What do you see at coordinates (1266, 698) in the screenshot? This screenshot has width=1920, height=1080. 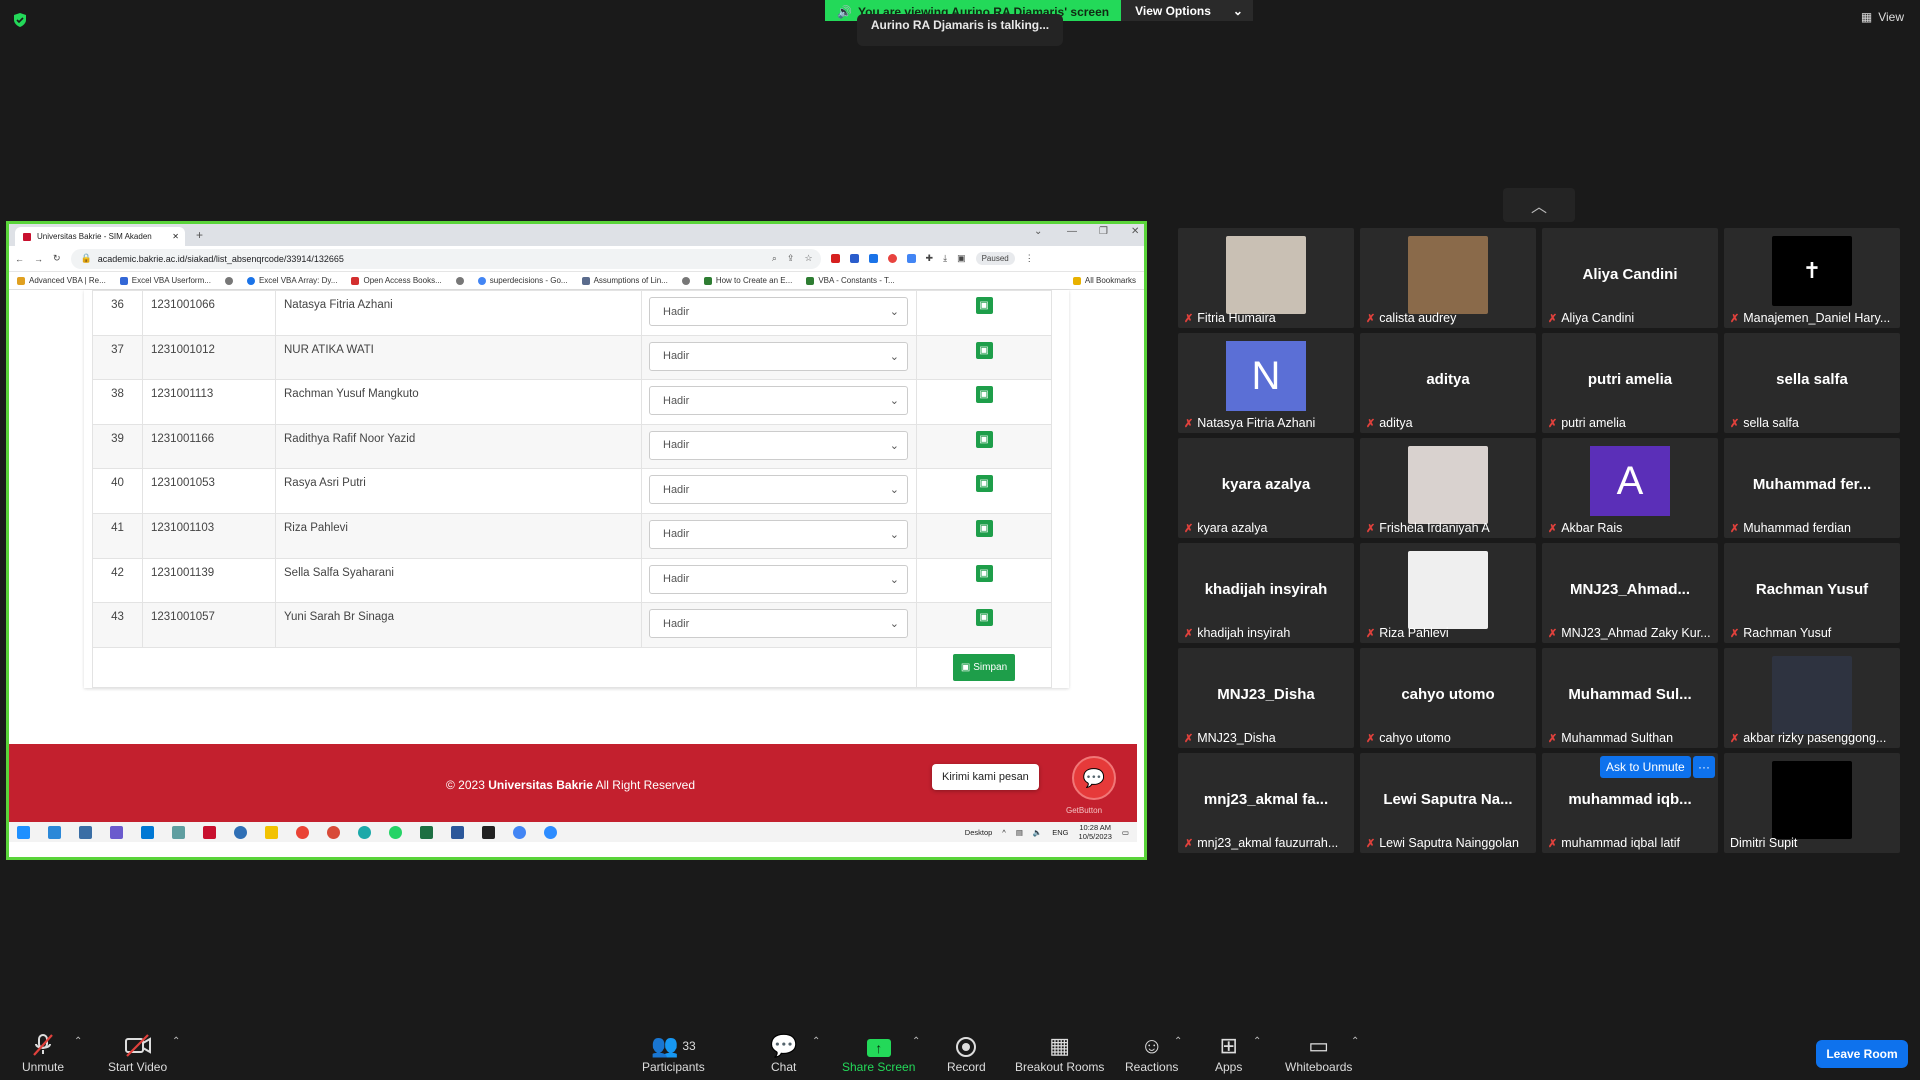 I see `participant-tile: MNJ23_Disha ✗ MNJ23_Disha` at bounding box center [1266, 698].